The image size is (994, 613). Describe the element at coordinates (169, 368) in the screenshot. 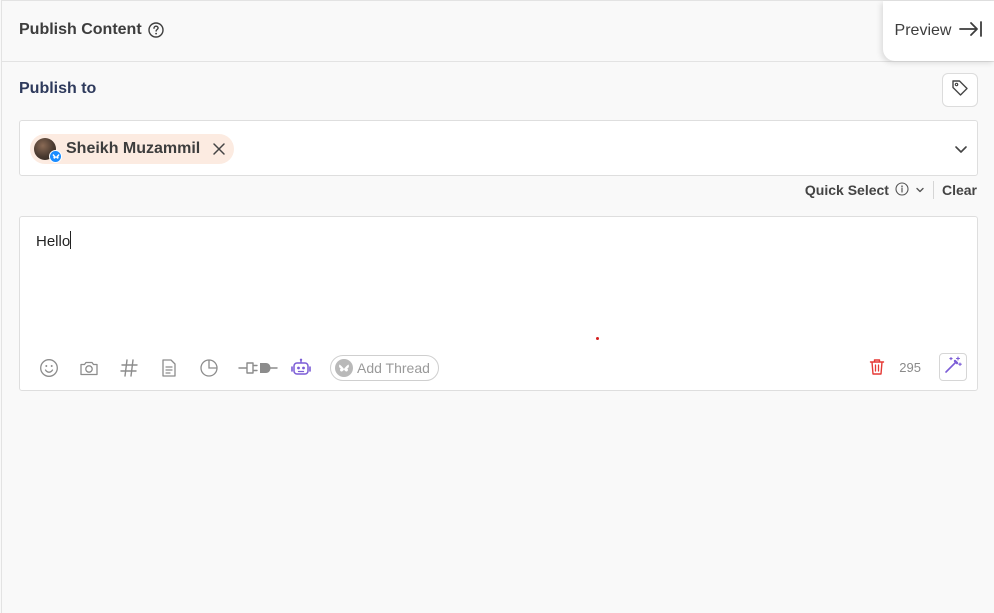

I see `document-icon` at that location.